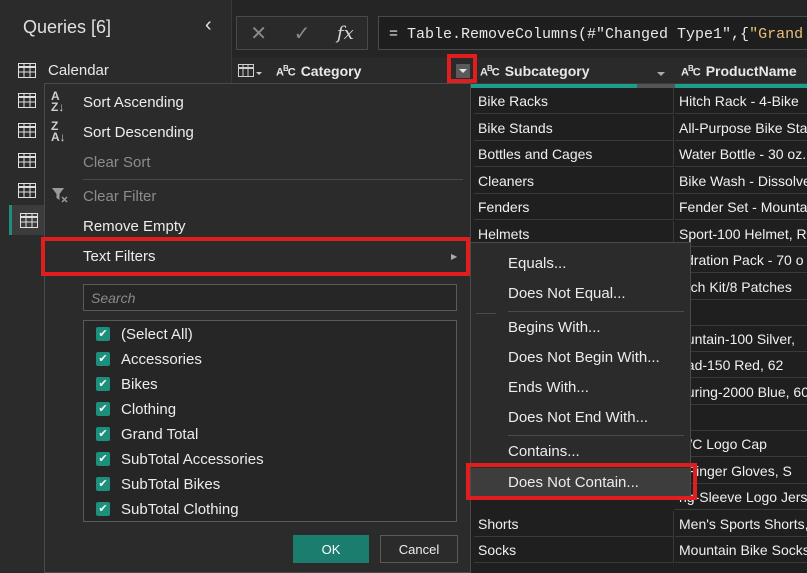 The image size is (807, 573). Describe the element at coordinates (315, 71) in the screenshot. I see `column-header-category: ABC Category` at that location.